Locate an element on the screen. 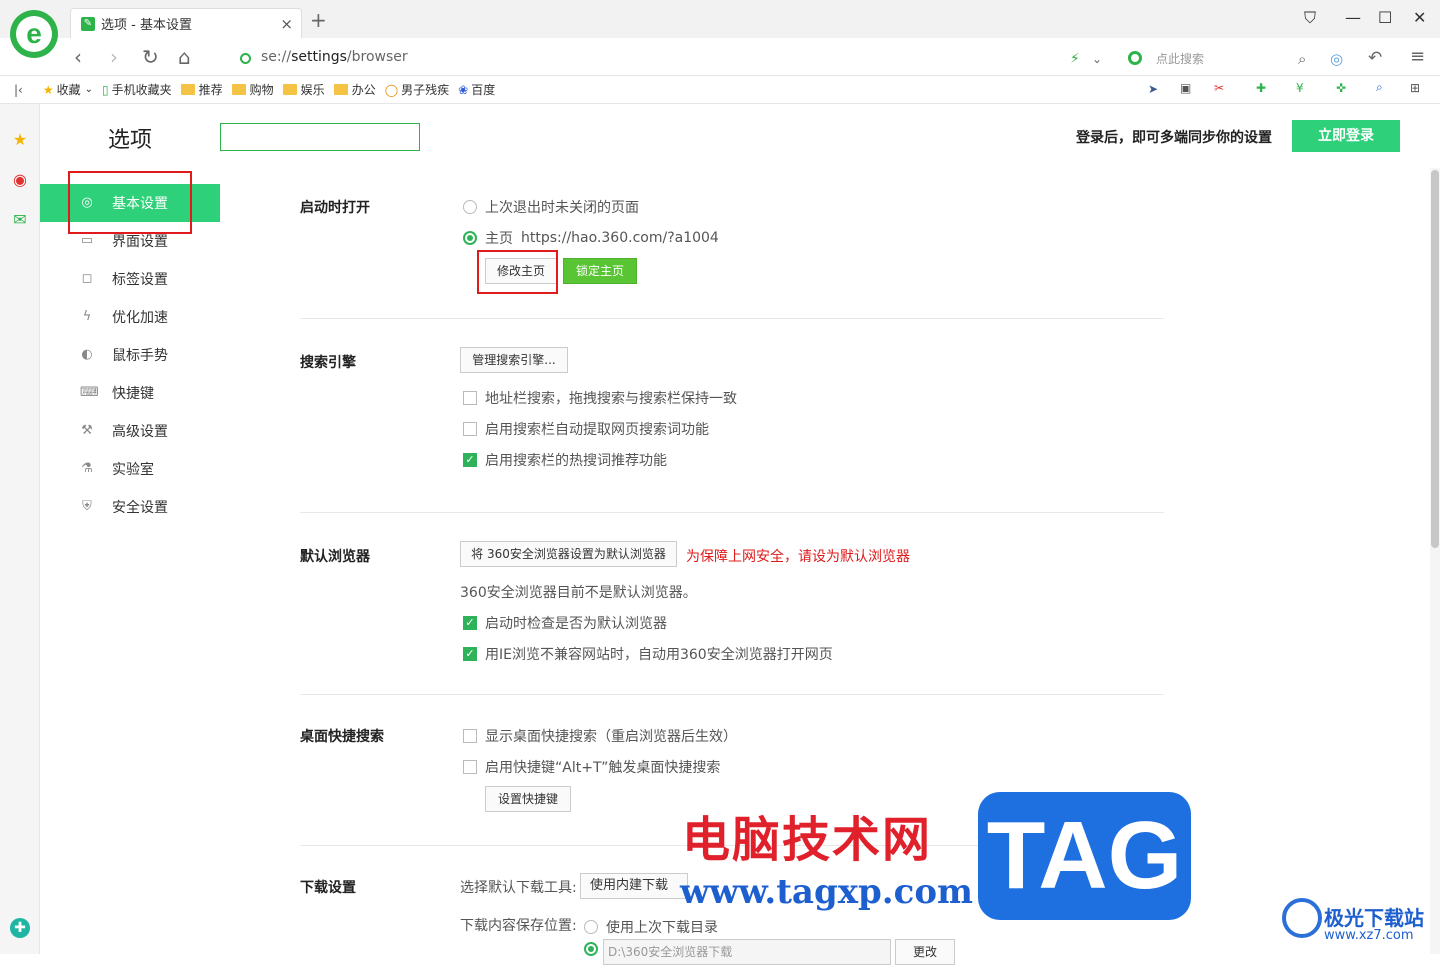 This screenshot has height=965, width=1440. bookmark-item: 娱乐 is located at coordinates (303, 89).